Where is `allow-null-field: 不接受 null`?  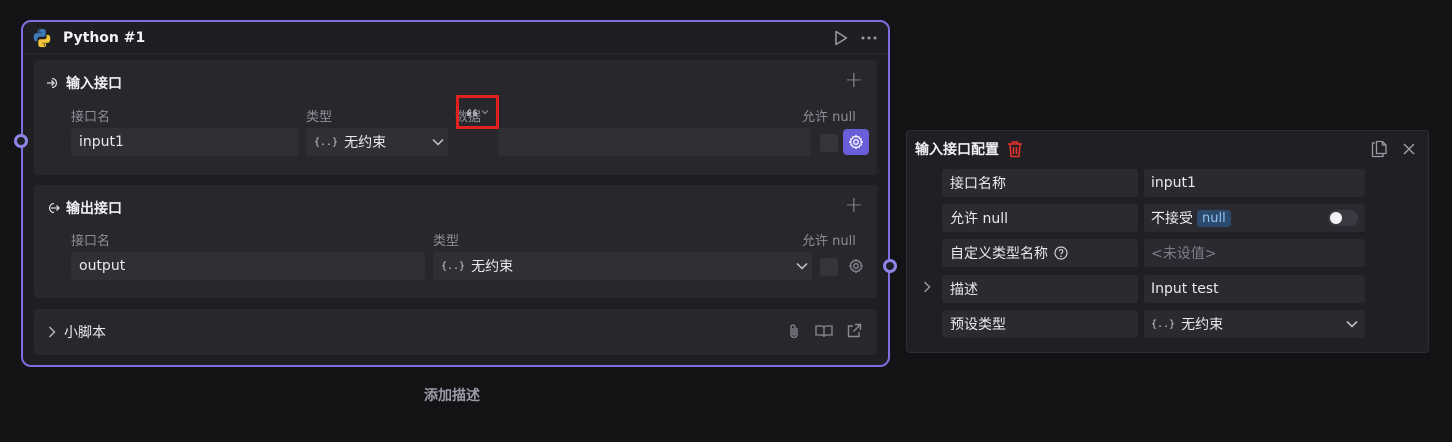
allow-null-field: 不接受 null is located at coordinates (1254, 218).